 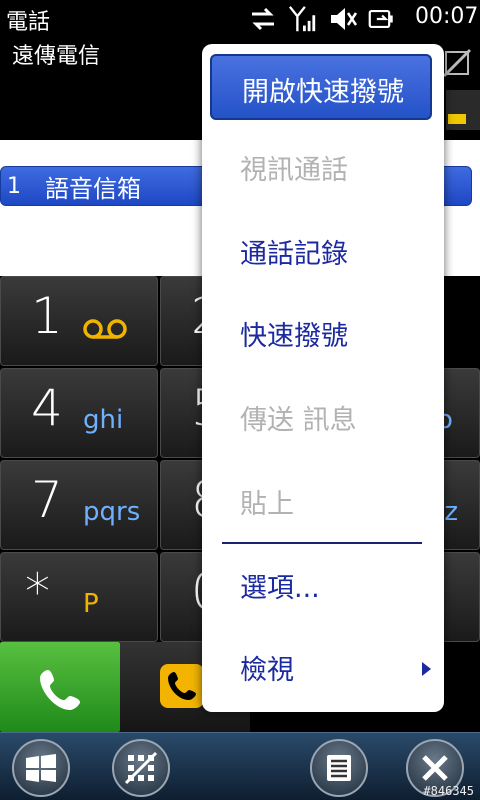 I want to click on submenu-arrow-icon, so click(x=426, y=669).